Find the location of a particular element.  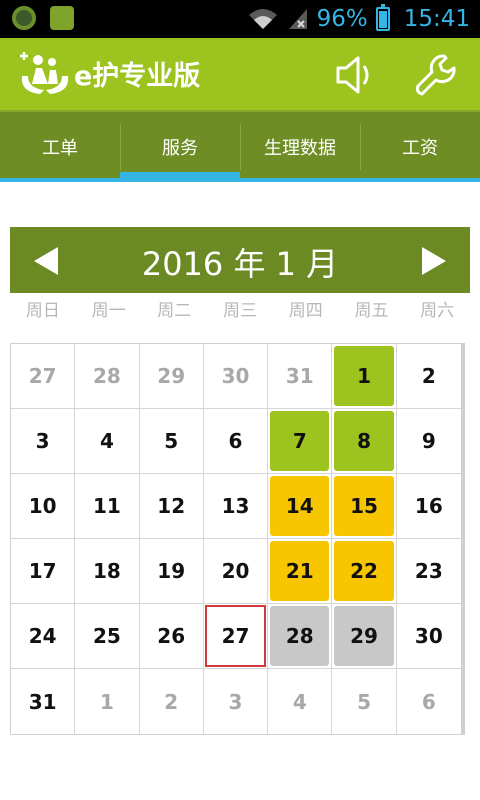

calendar-day: 16 is located at coordinates (428, 506).